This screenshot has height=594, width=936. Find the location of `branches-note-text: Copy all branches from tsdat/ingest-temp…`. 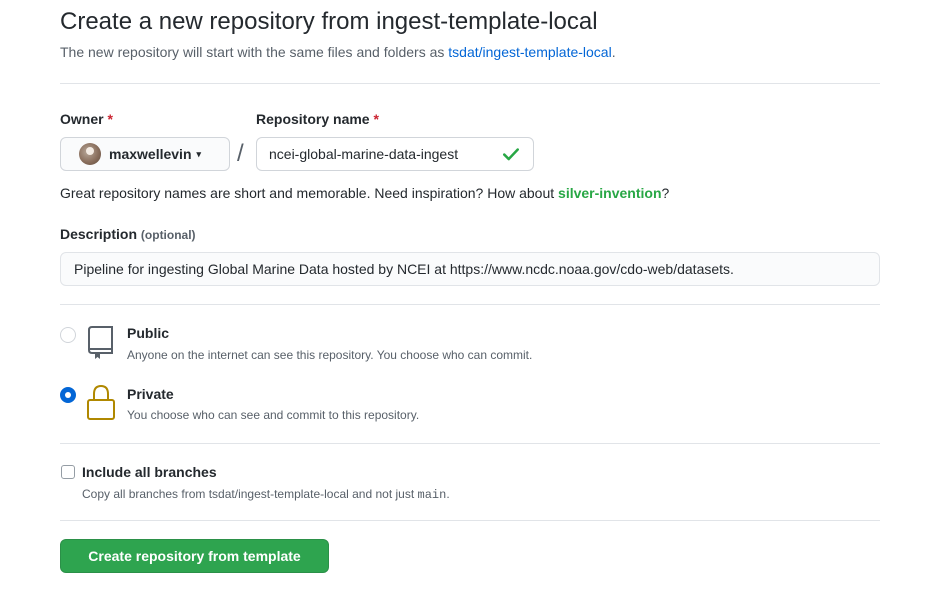

branches-note-text: Copy all branches from tsdat/ingest-temp… is located at coordinates (250, 494).